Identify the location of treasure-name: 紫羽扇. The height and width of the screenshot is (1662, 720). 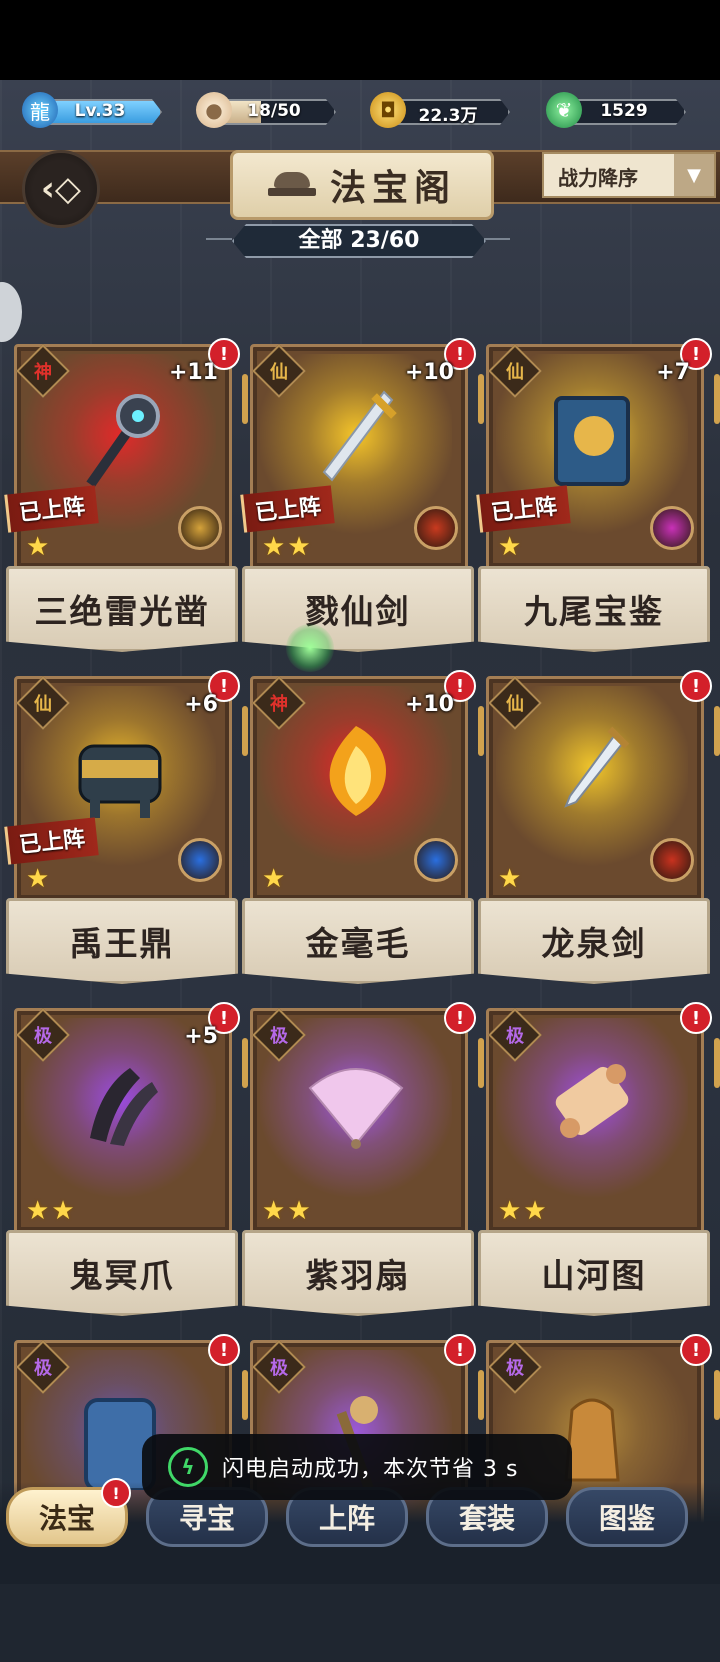
(358, 1273).